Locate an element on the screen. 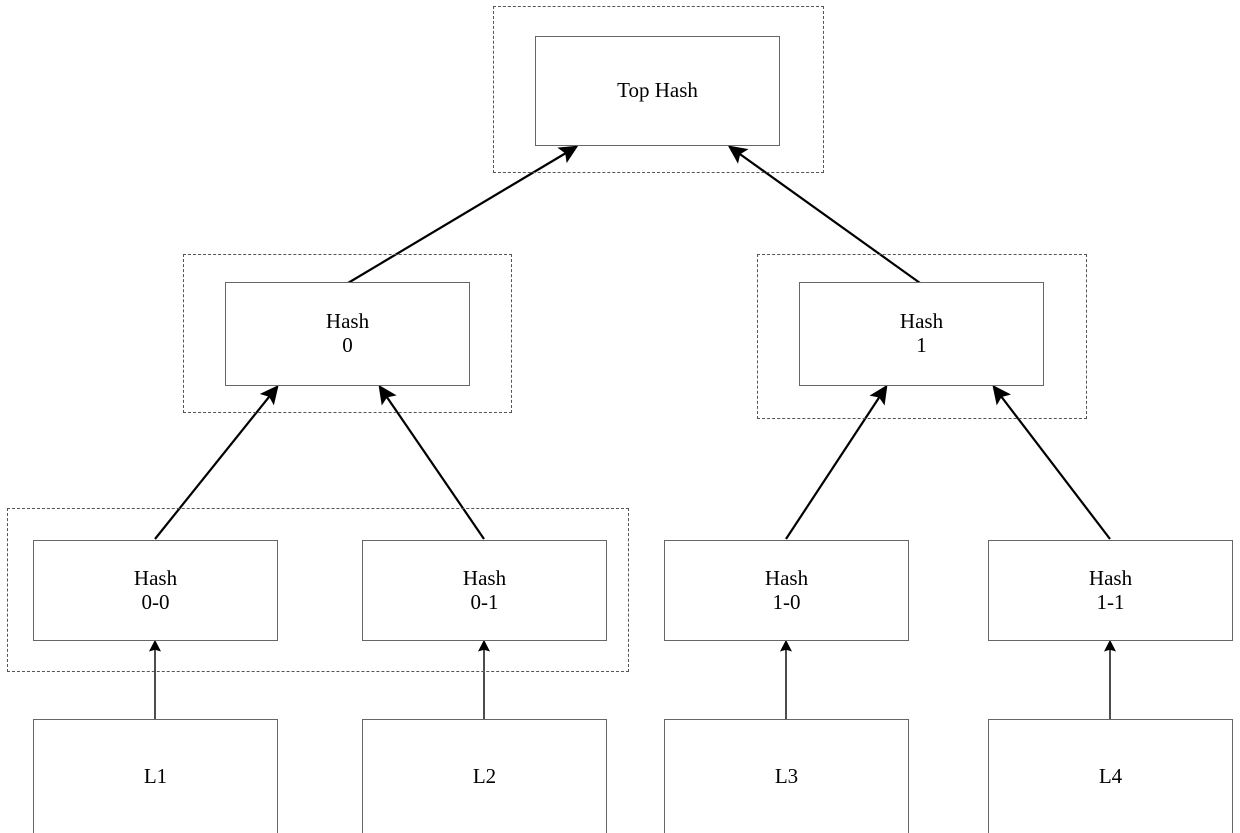  node-hash-0: Hash 0 is located at coordinates (347, 334).